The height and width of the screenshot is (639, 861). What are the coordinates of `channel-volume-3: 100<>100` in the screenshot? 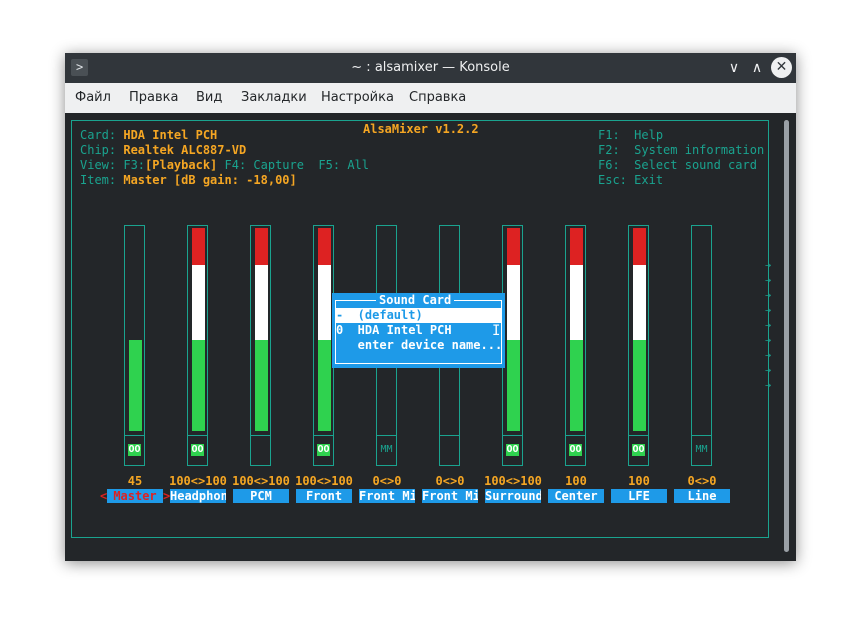 It's located at (324, 481).